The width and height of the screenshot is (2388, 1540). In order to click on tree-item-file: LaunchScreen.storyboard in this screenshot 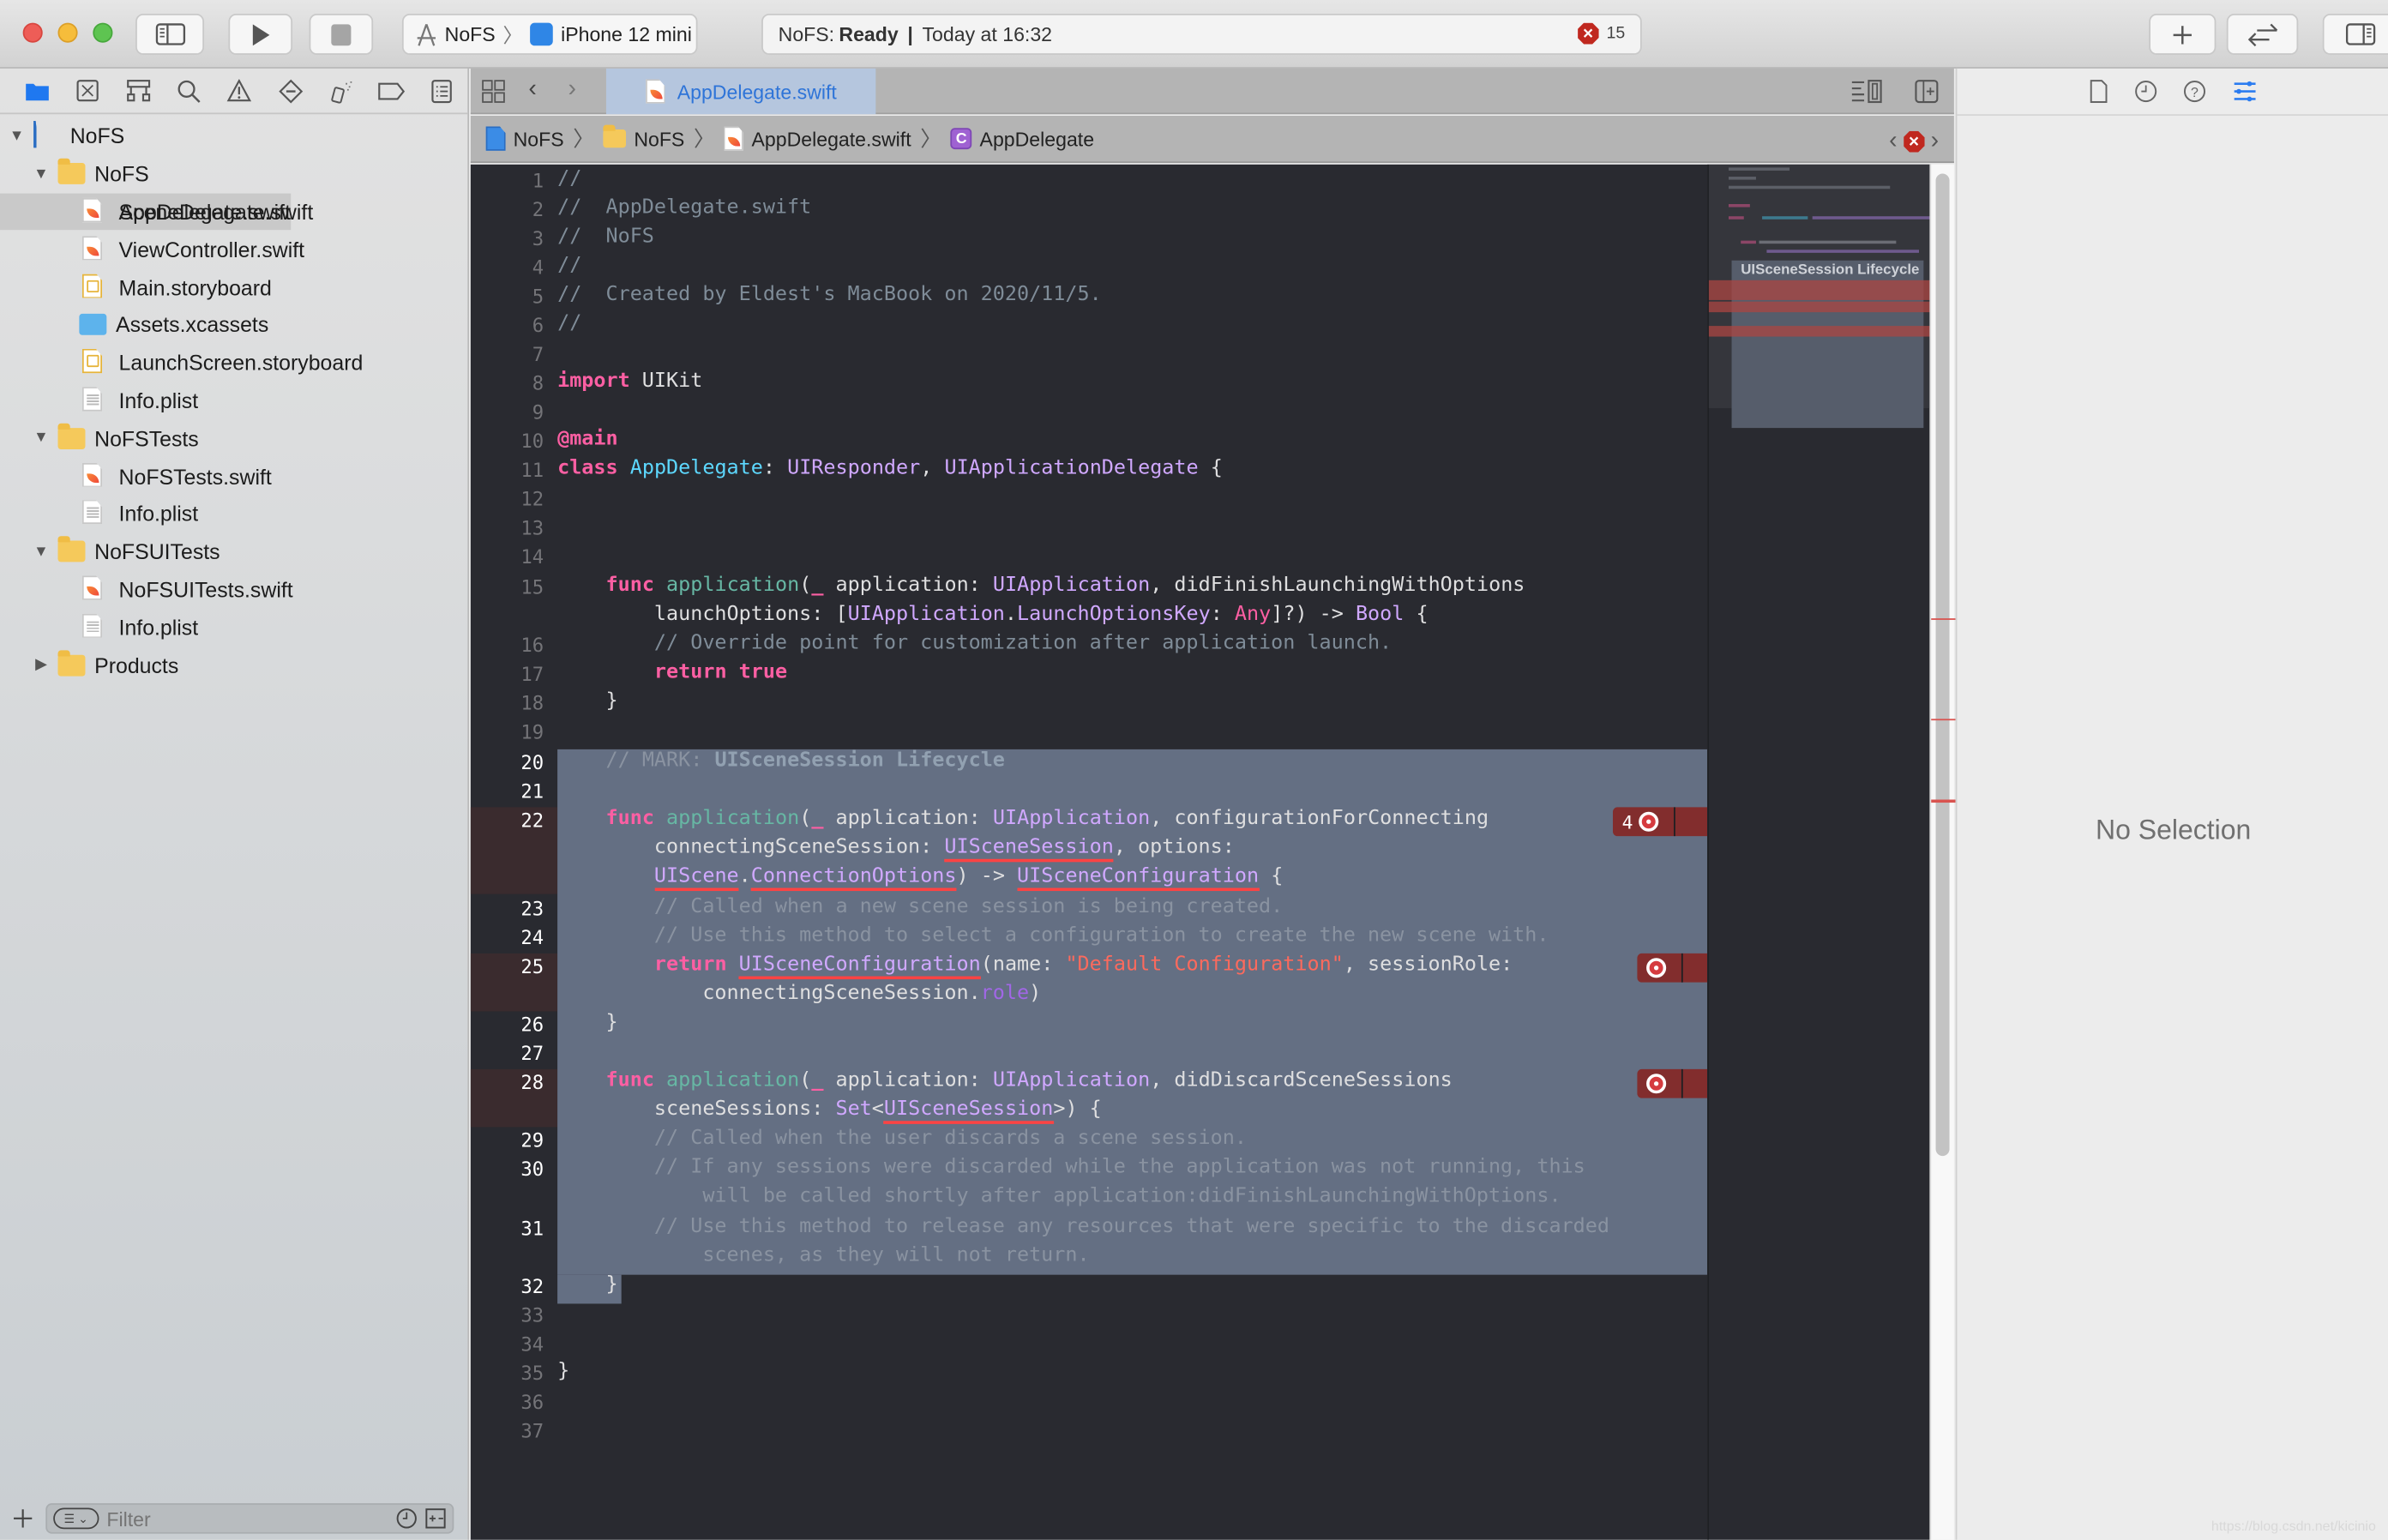, I will do `click(233, 363)`.